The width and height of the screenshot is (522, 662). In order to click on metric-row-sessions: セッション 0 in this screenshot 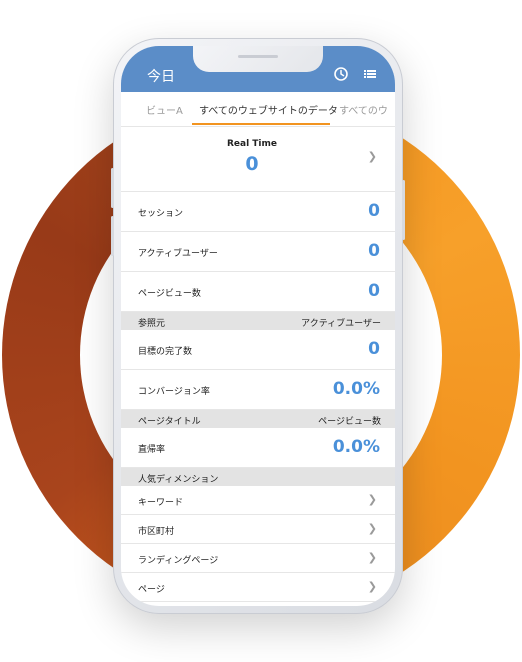, I will do `click(258, 212)`.